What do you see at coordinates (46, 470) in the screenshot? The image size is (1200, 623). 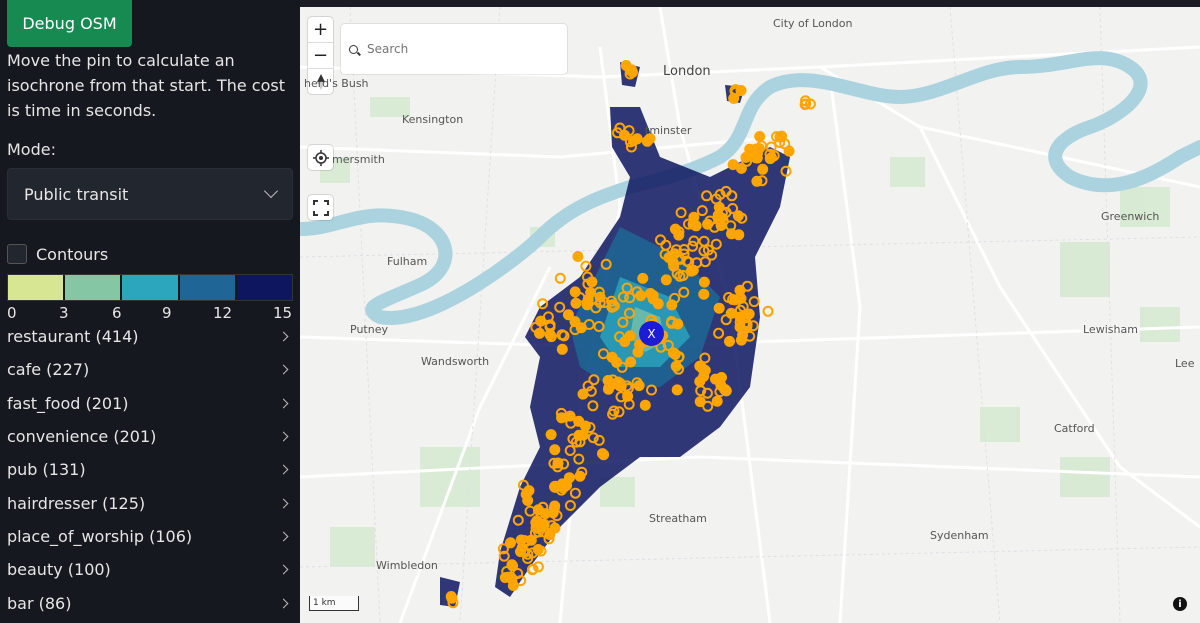 I see `amenity-label: pub (131)` at bounding box center [46, 470].